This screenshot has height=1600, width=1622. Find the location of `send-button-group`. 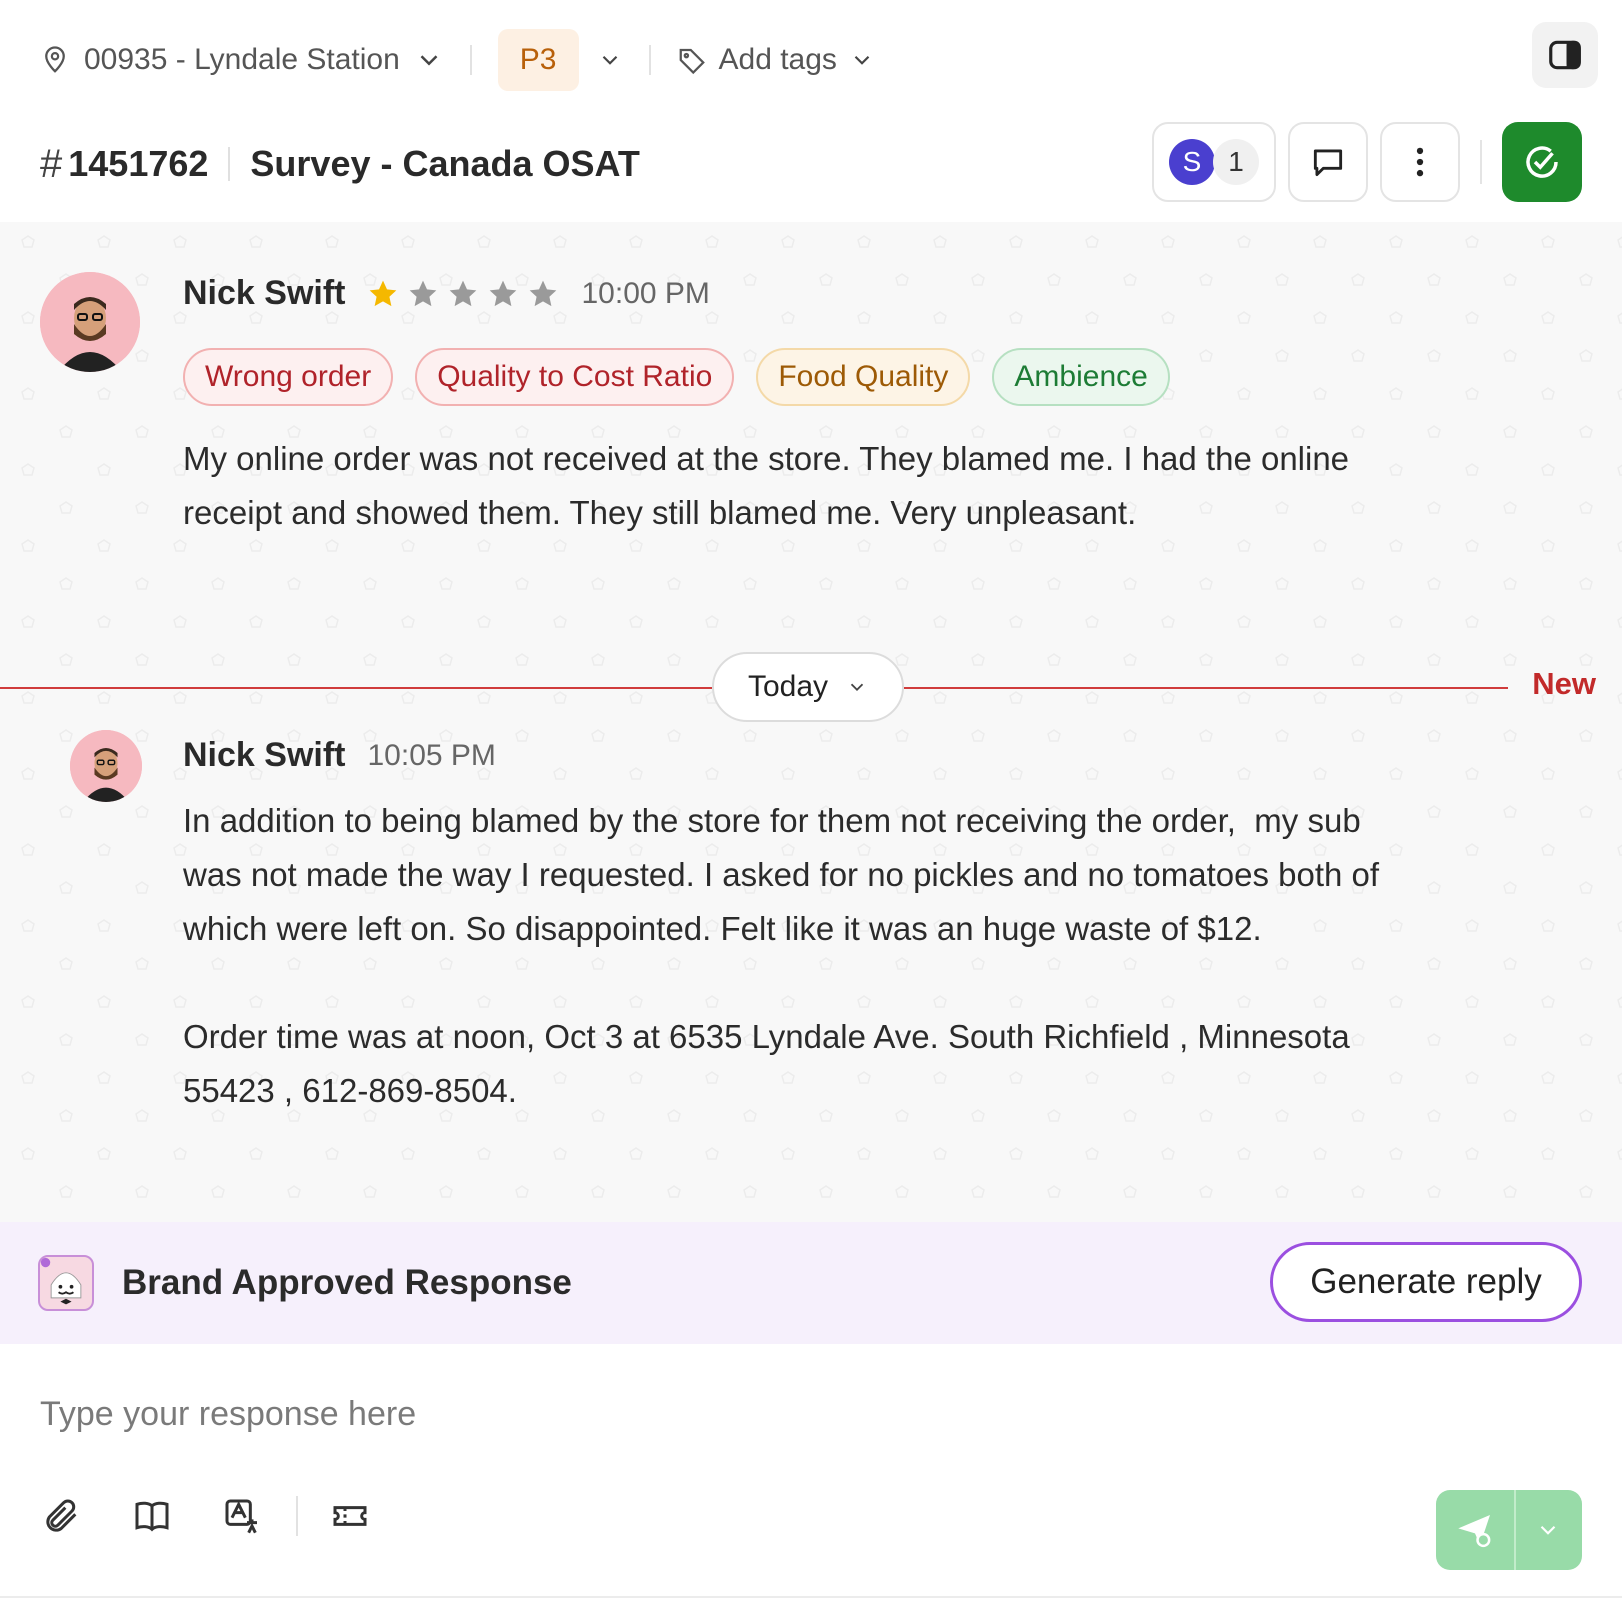

send-button-group is located at coordinates (1509, 1530).